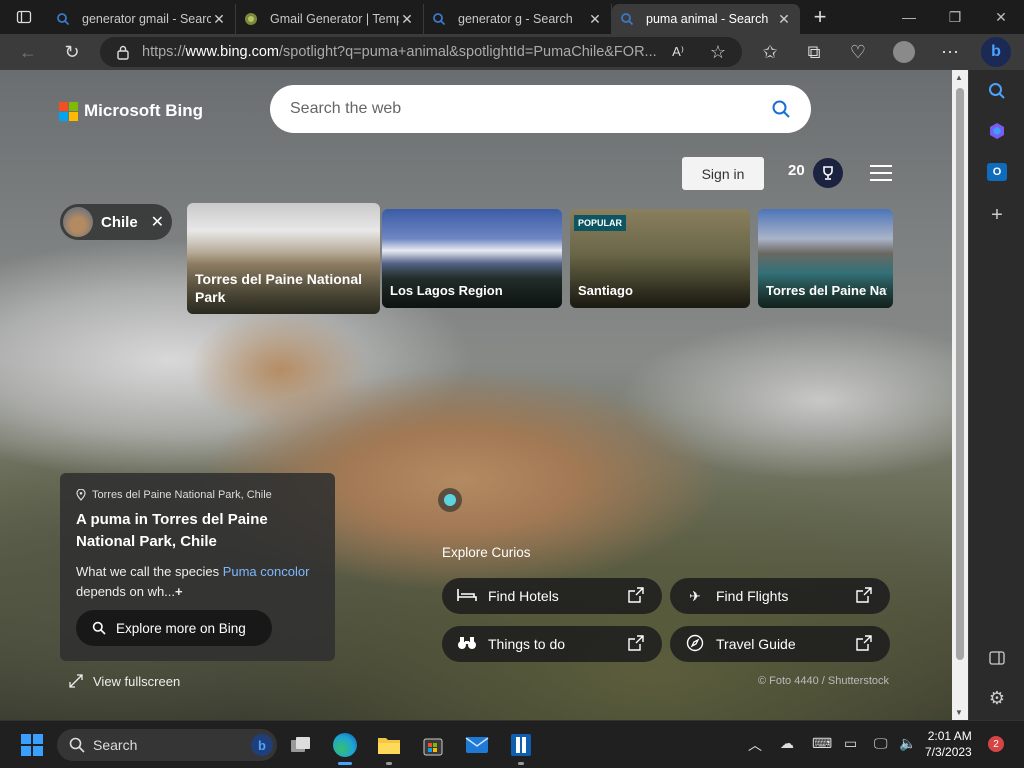 The image size is (1024, 768). Describe the element at coordinates (167, 745) in the screenshot. I see `taskbar-search-box: Search b` at that location.